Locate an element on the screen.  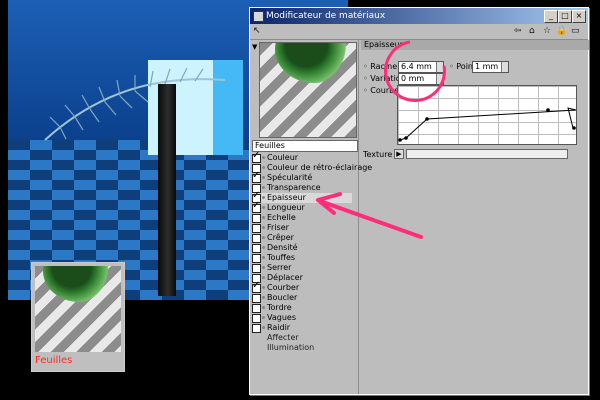
channel-label: Déplacer is located at coordinates (285, 277).